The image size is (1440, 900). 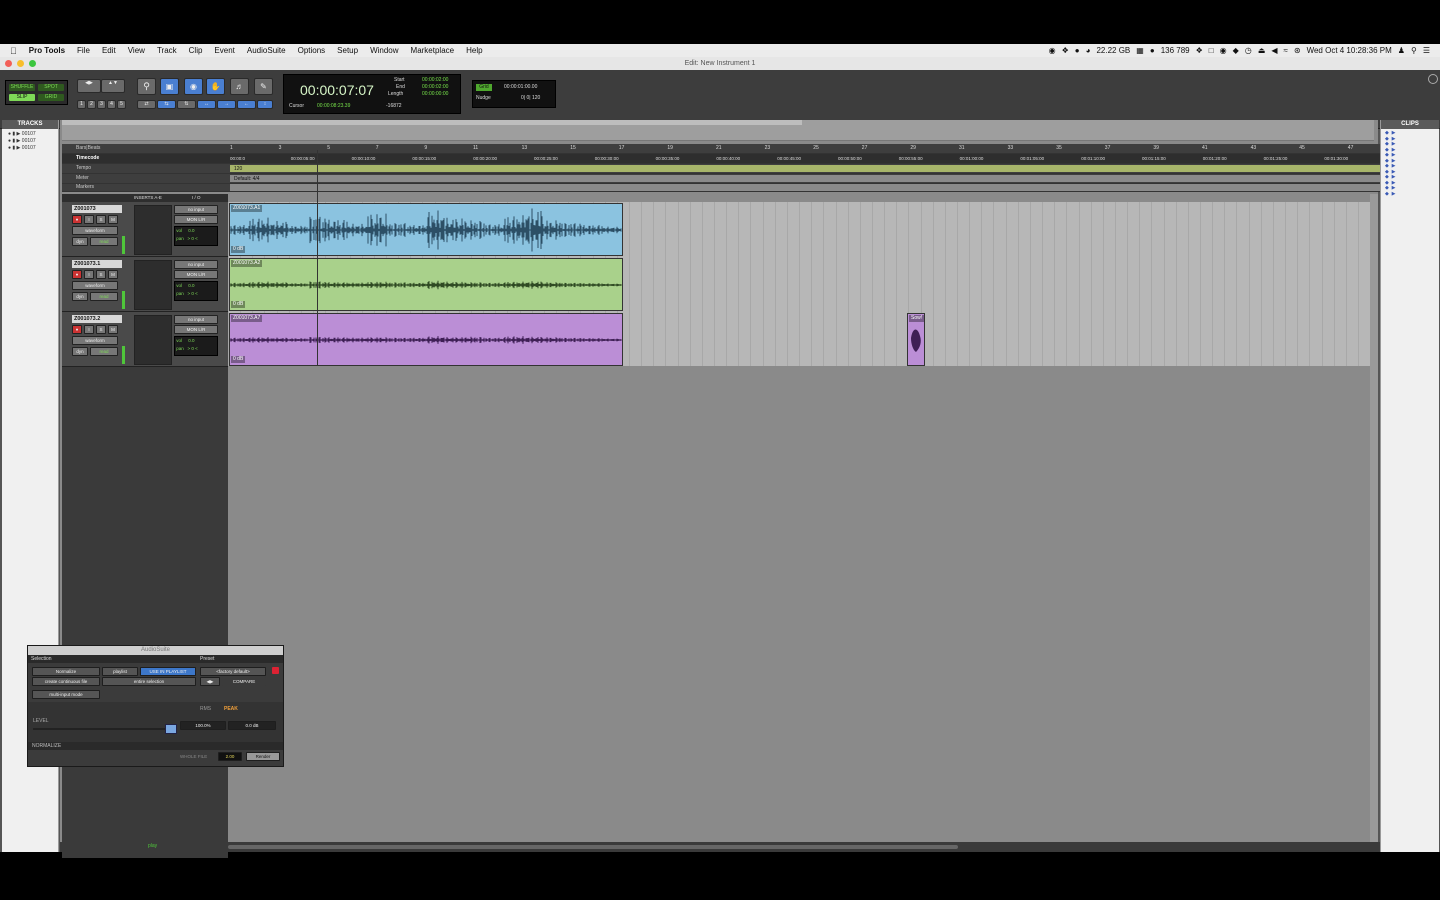 I want to click on zoom-out-button: ◀▶, so click(x=89, y=86).